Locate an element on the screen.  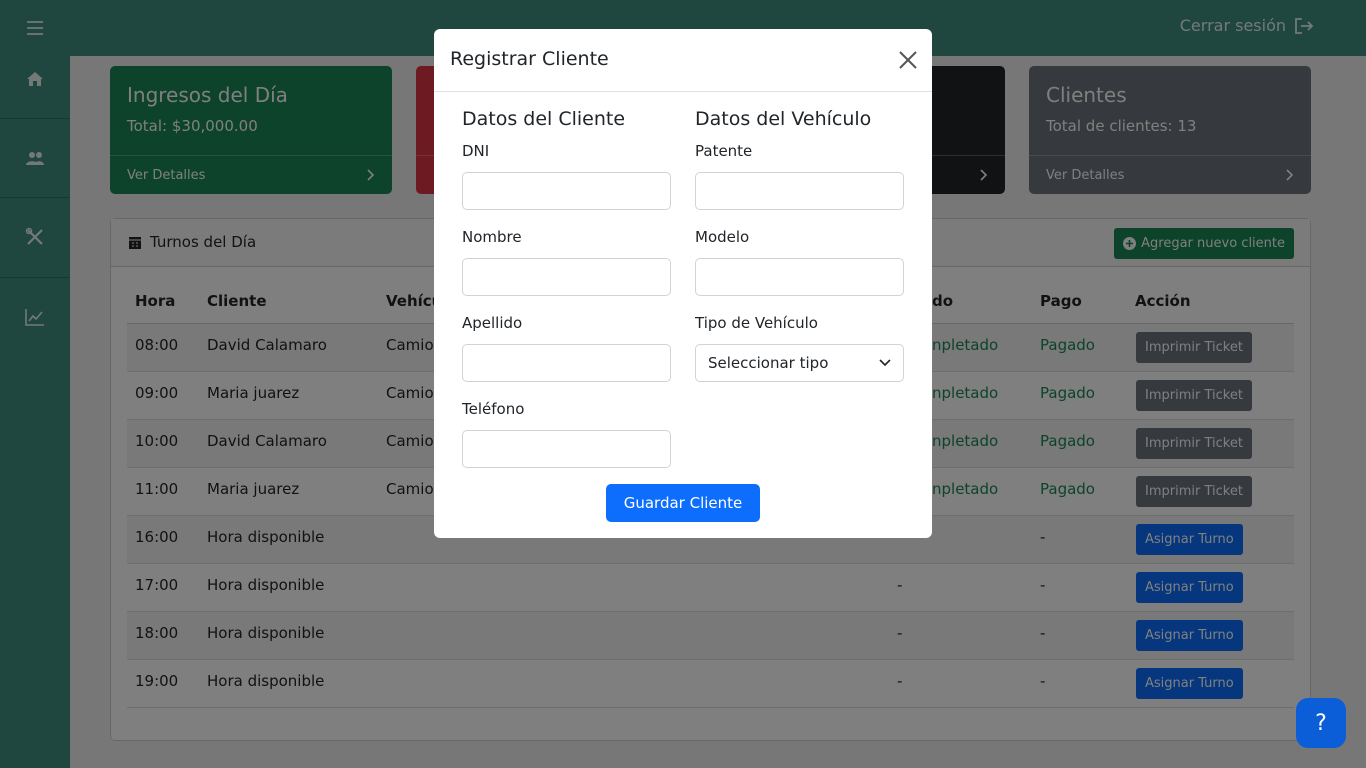
apellido-input is located at coordinates (566, 363).